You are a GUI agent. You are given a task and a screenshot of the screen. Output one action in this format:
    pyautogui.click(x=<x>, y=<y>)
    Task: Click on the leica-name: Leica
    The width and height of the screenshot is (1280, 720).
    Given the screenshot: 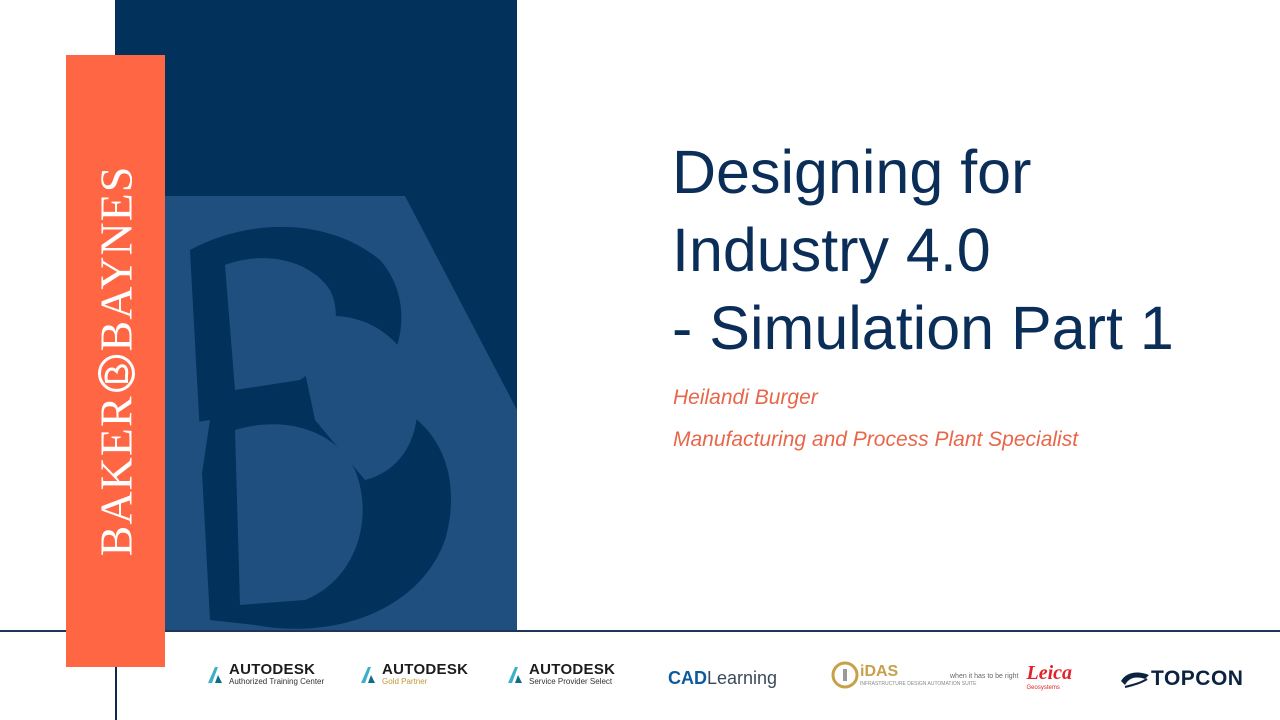 What is the action you would take?
    pyautogui.click(x=1049, y=673)
    